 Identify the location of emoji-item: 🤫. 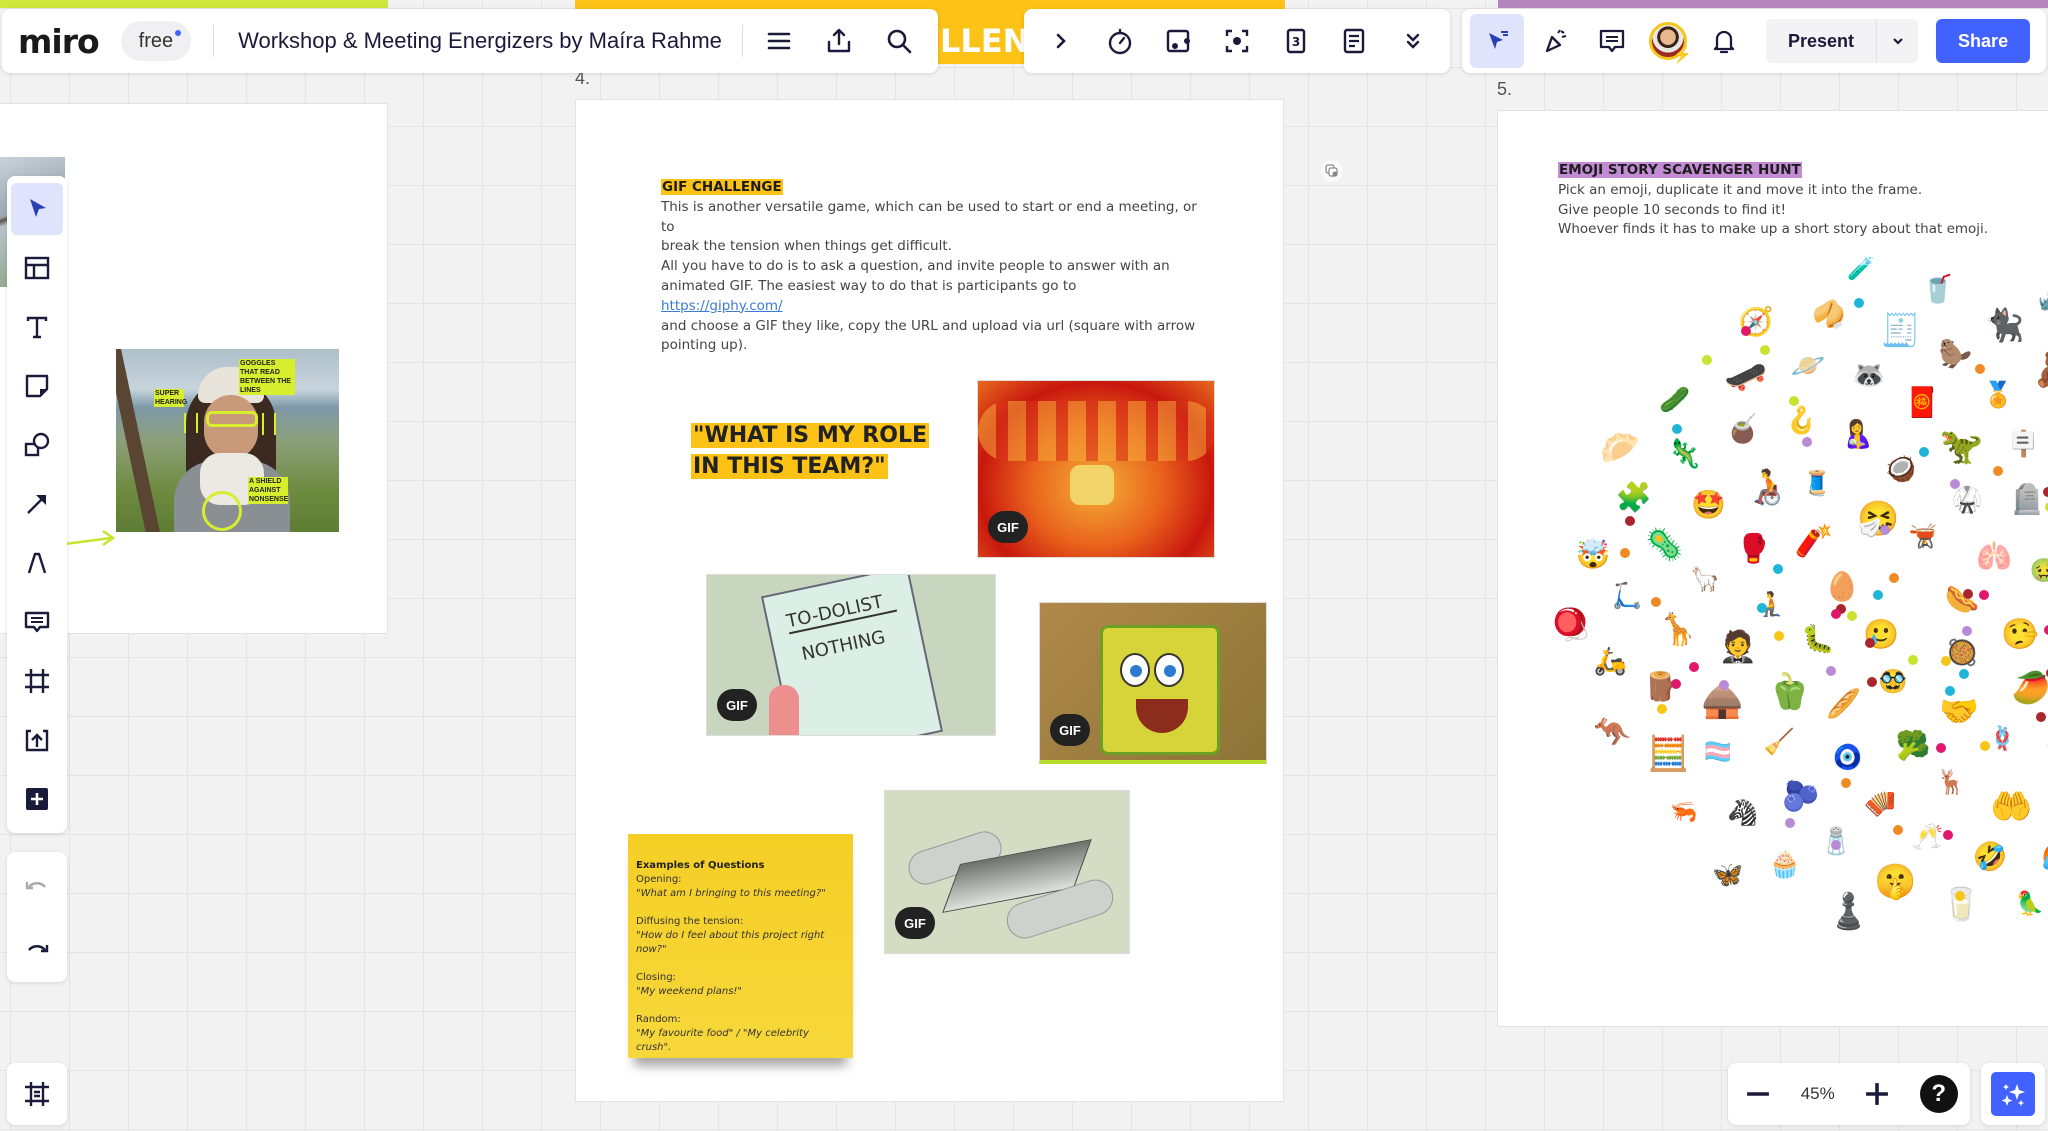
(1895, 882).